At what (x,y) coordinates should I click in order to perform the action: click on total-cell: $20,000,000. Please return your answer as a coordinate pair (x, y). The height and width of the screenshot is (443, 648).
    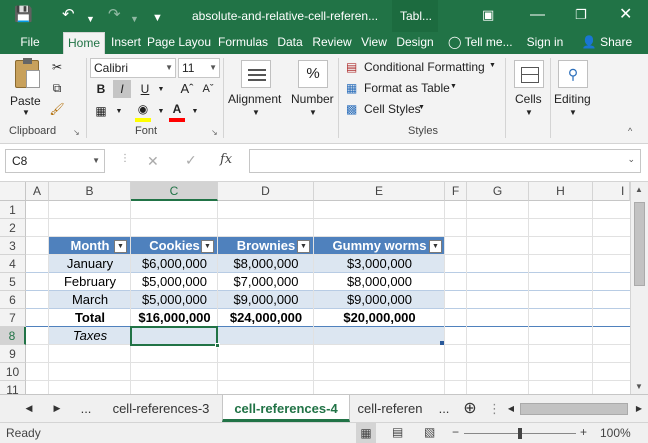
    Looking at the image, I should click on (379, 318).